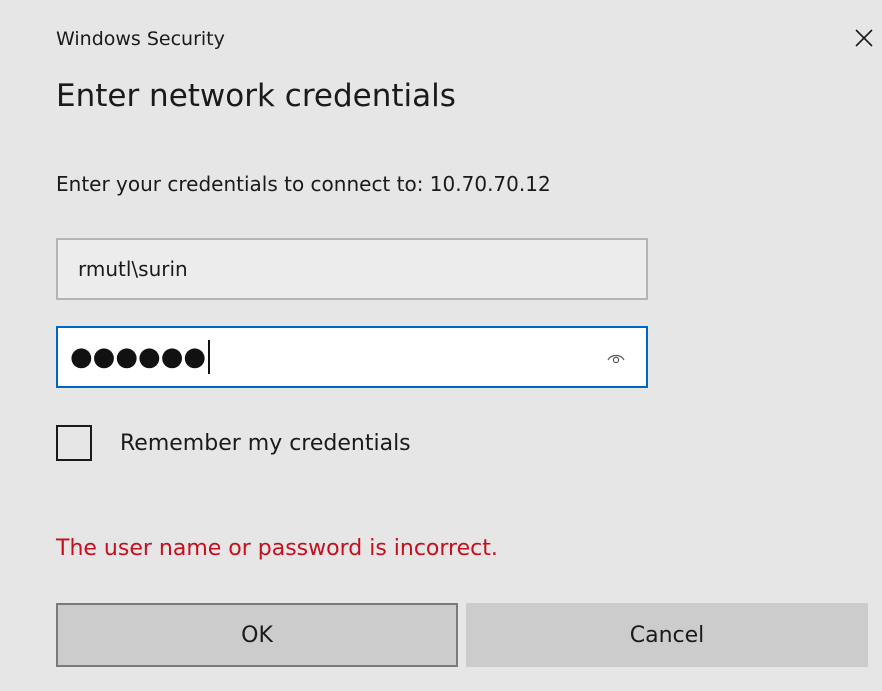 Image resolution: width=882 pixels, height=691 pixels. I want to click on ok-button: OK, so click(257, 635).